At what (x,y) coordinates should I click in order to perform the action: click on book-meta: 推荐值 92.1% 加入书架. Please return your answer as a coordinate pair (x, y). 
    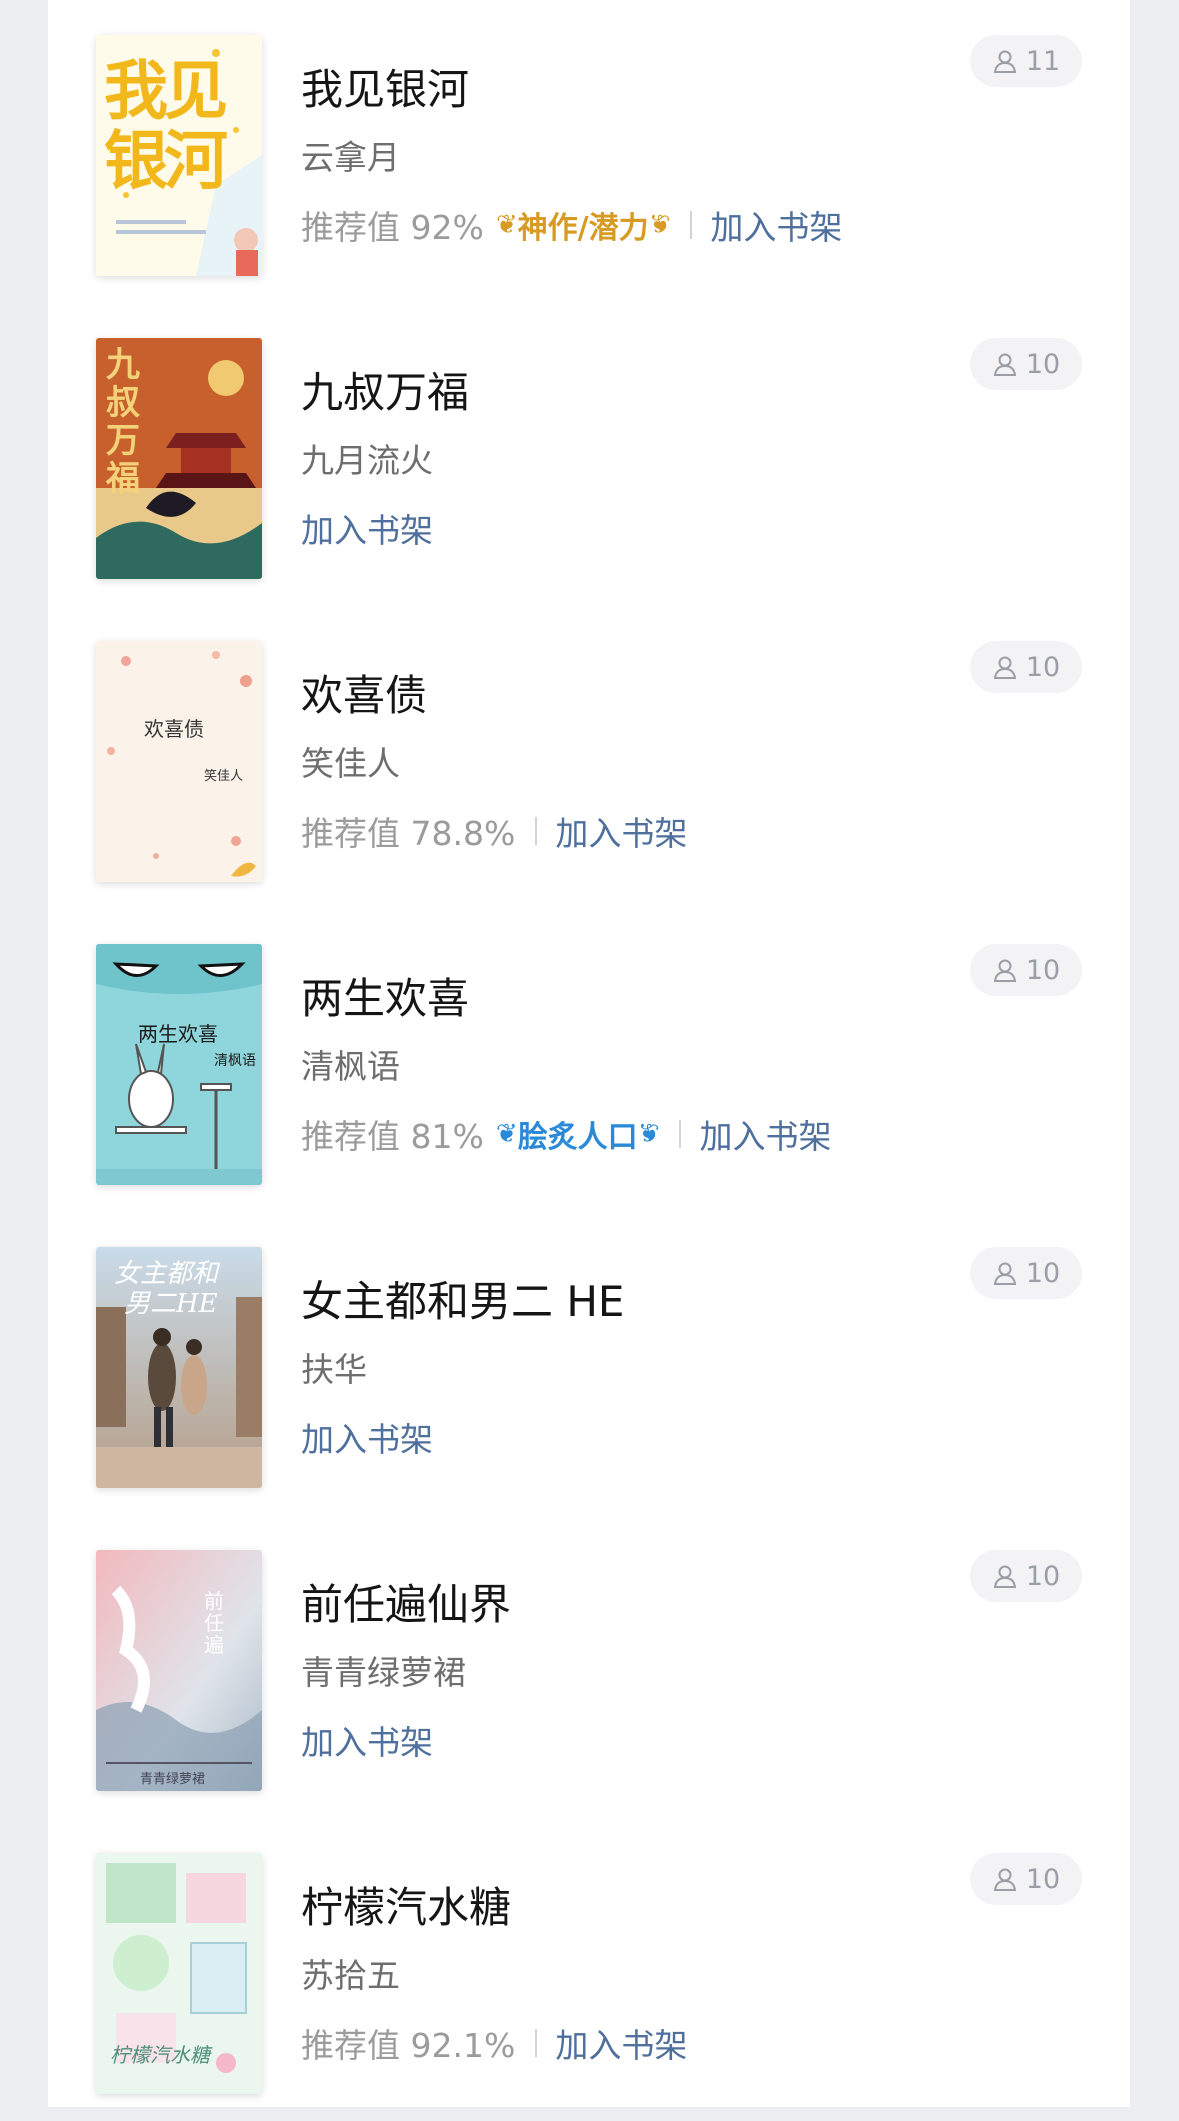
    Looking at the image, I should click on (494, 2043).